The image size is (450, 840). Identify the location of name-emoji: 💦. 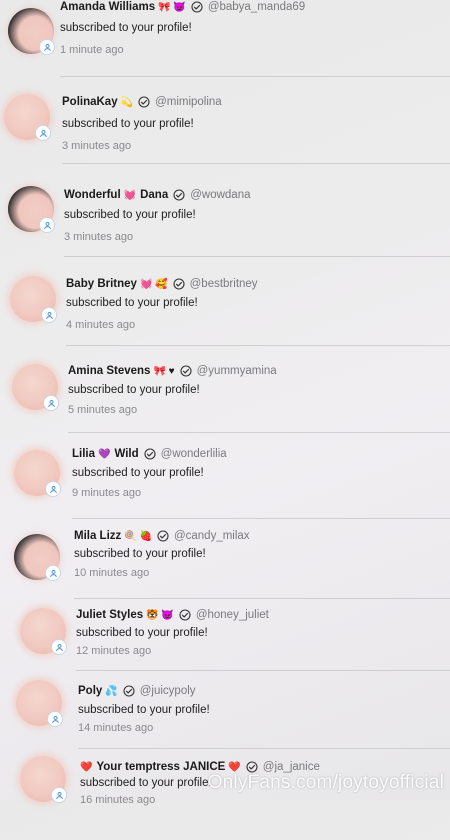
(111, 691).